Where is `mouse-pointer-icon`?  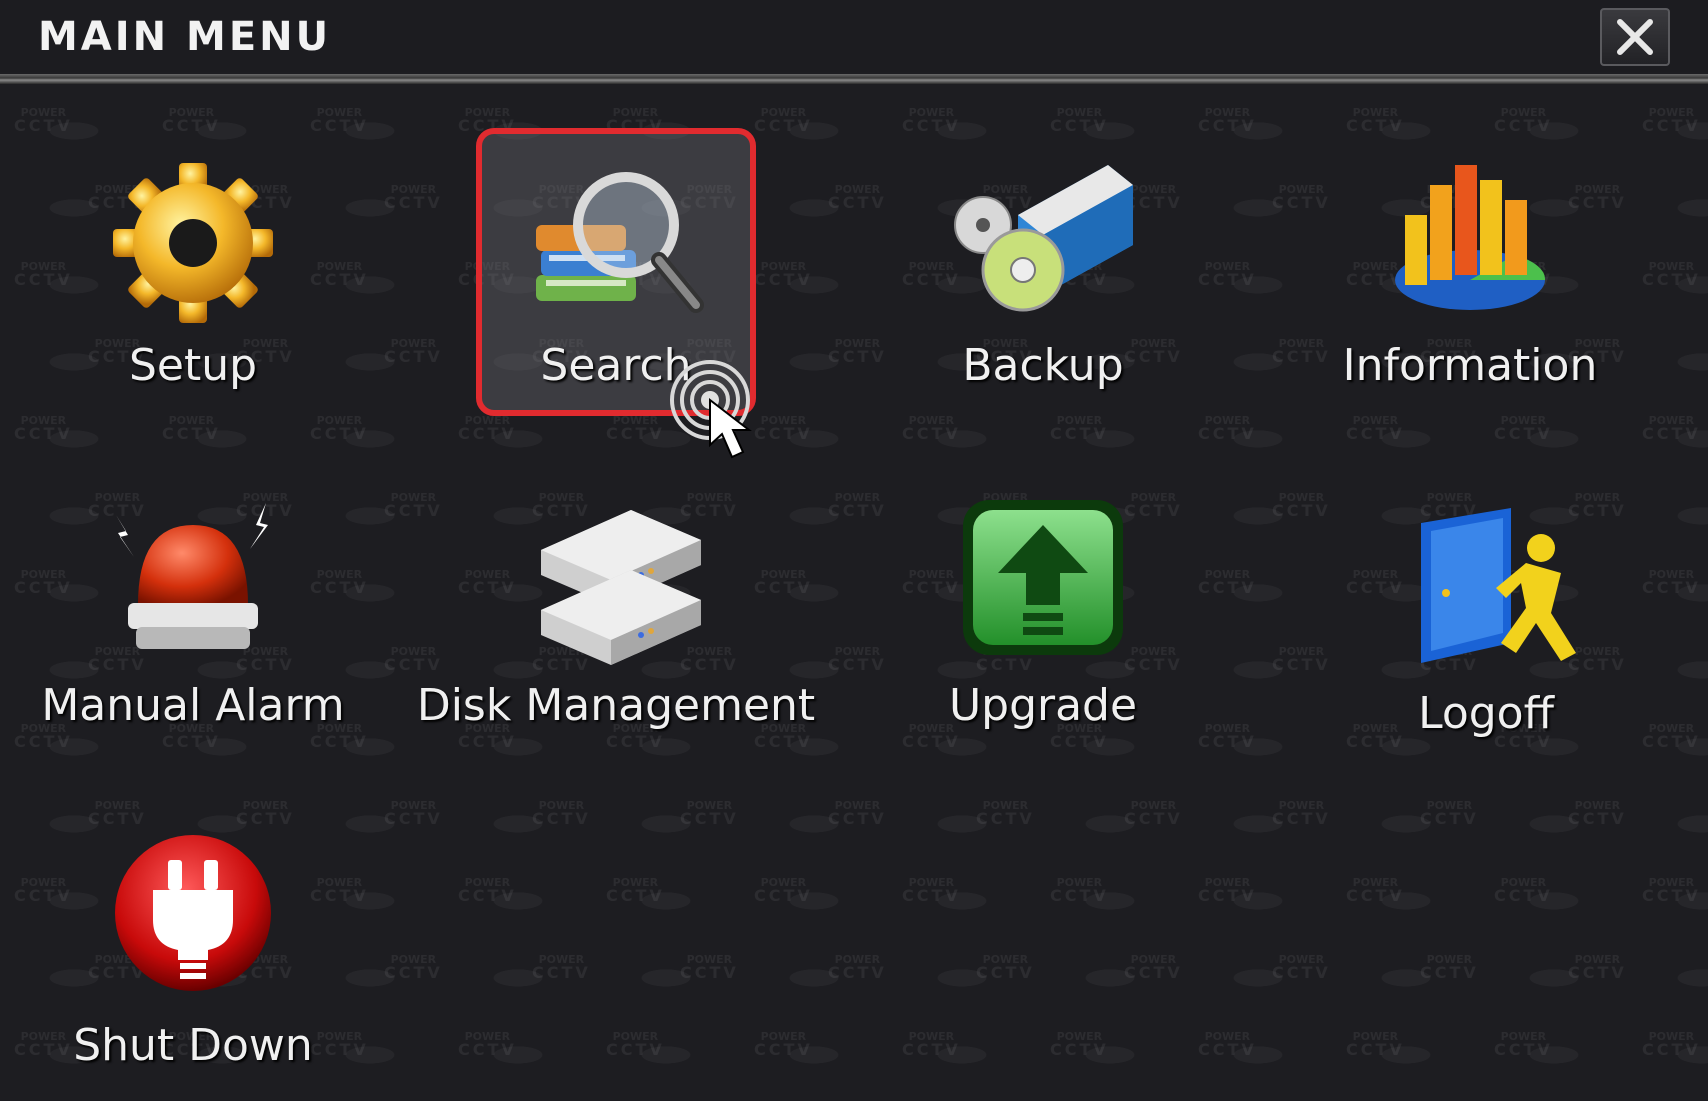
mouse-pointer-icon is located at coordinates (711, 409).